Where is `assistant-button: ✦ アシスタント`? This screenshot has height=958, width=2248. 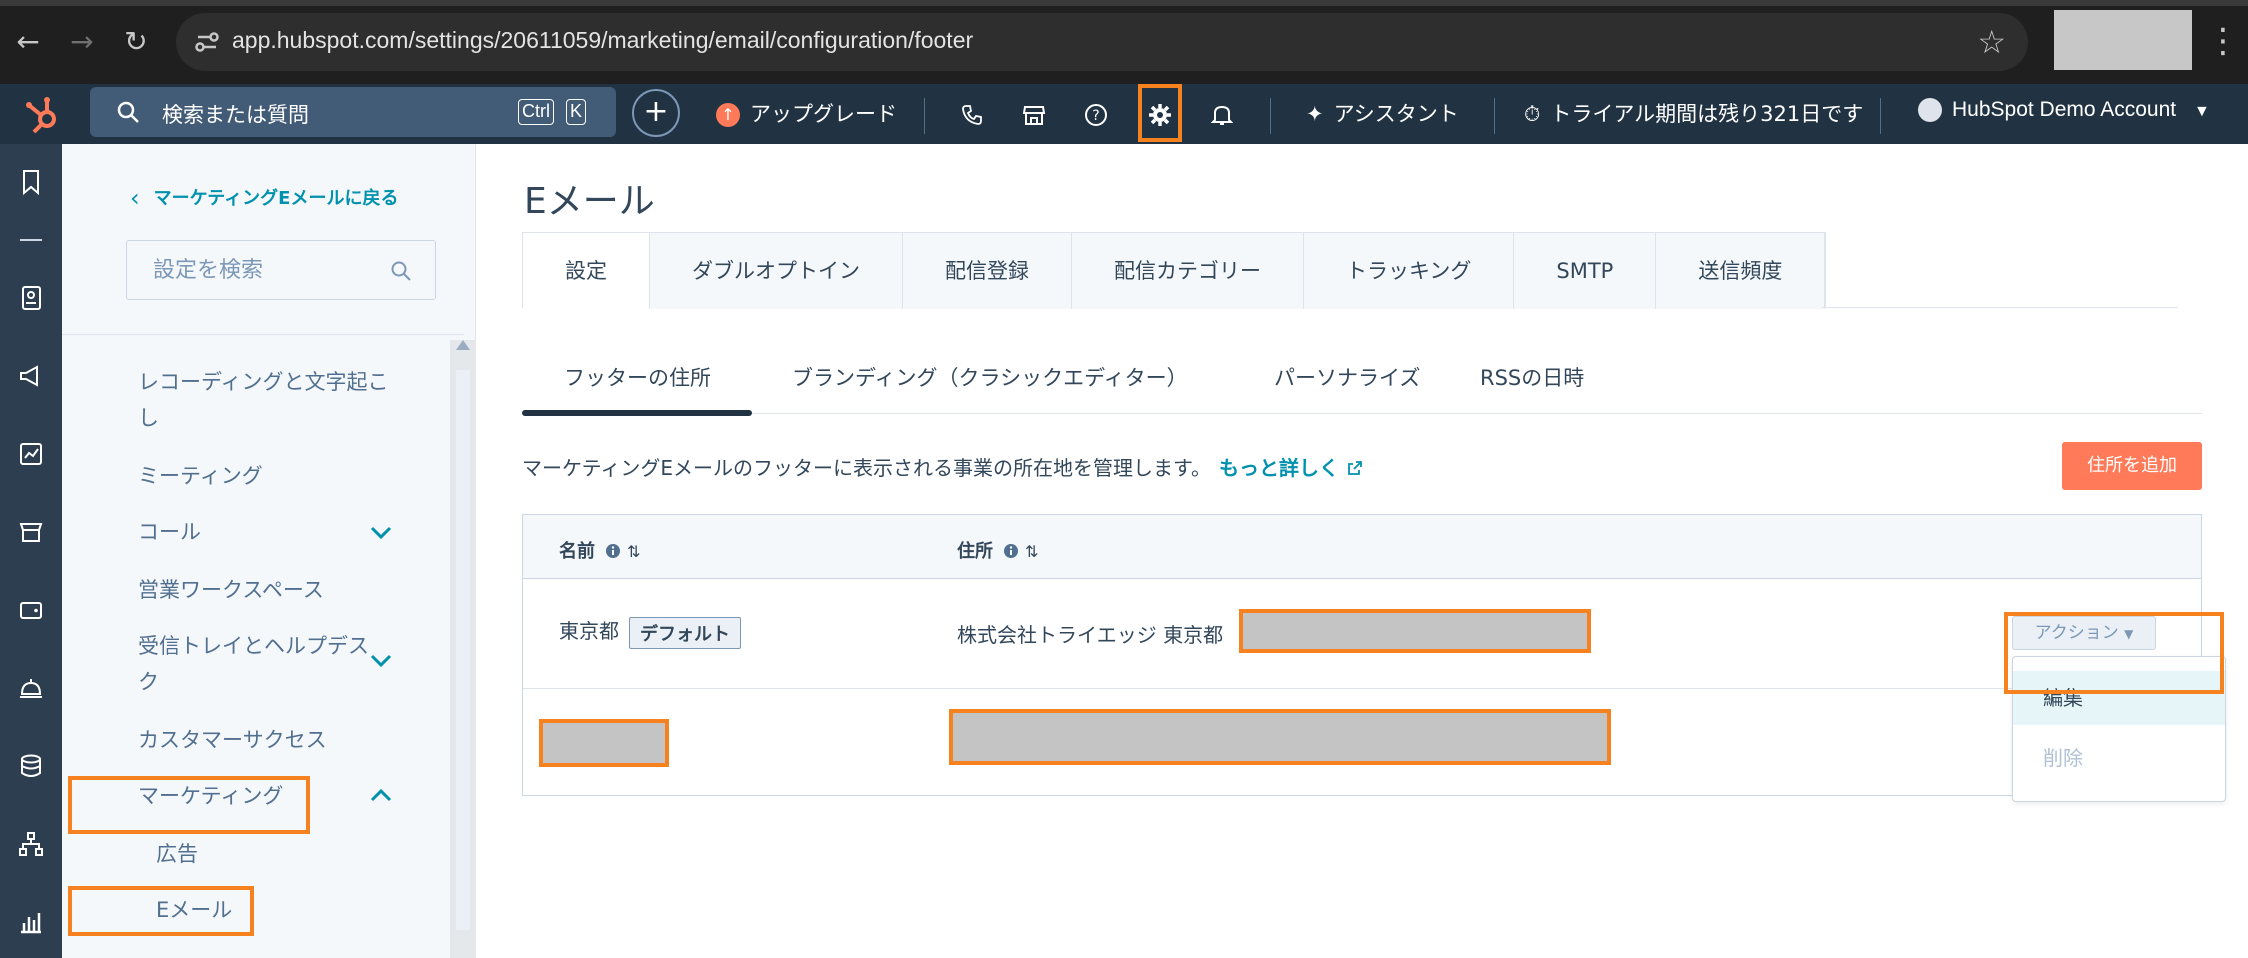
assistant-button: ✦ アシスタント is located at coordinates (1382, 113).